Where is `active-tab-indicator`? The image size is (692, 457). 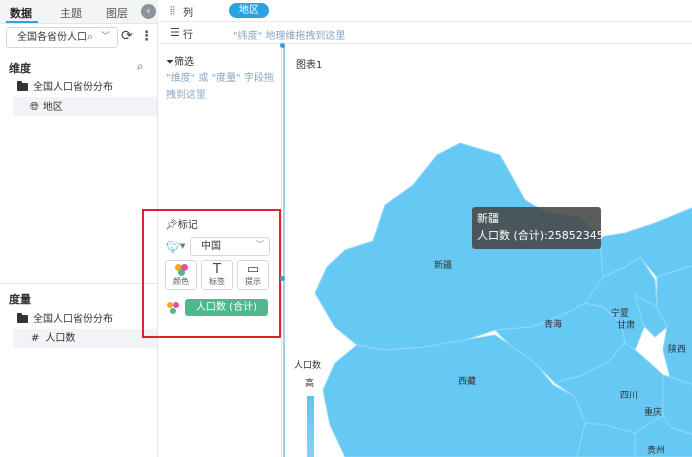 active-tab-indicator is located at coordinates (22, 22).